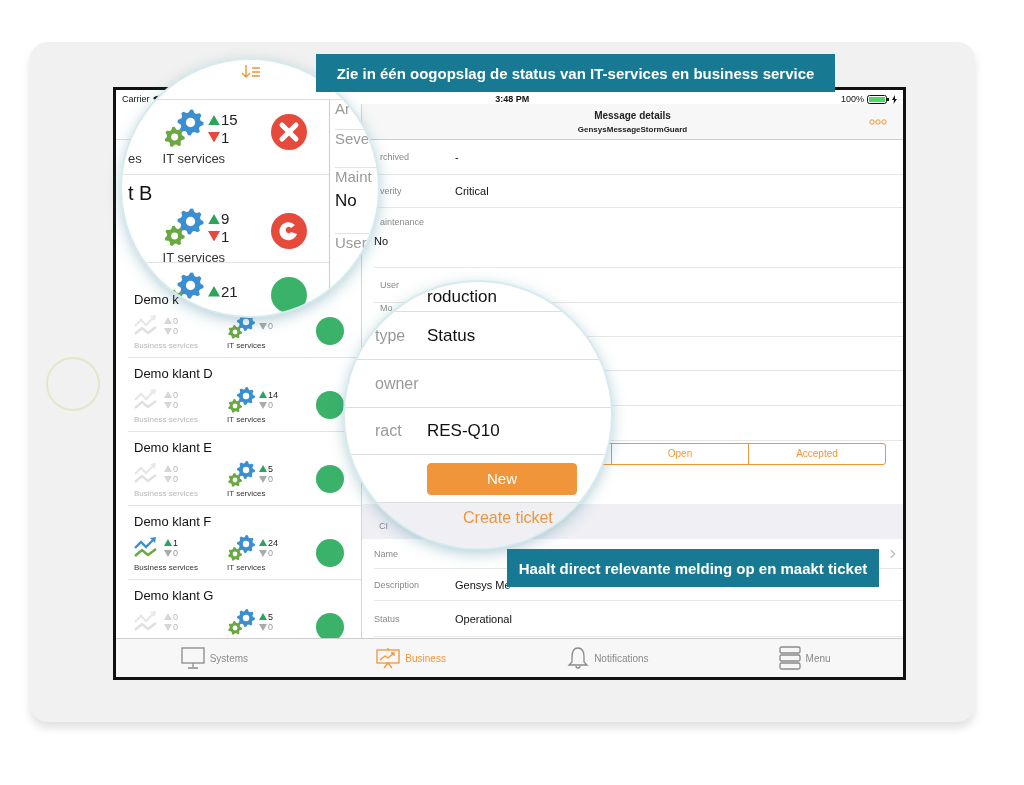  I want to click on callout-banner: Zie in één oogopslag de status van IT-services en business service, so click(575, 73).